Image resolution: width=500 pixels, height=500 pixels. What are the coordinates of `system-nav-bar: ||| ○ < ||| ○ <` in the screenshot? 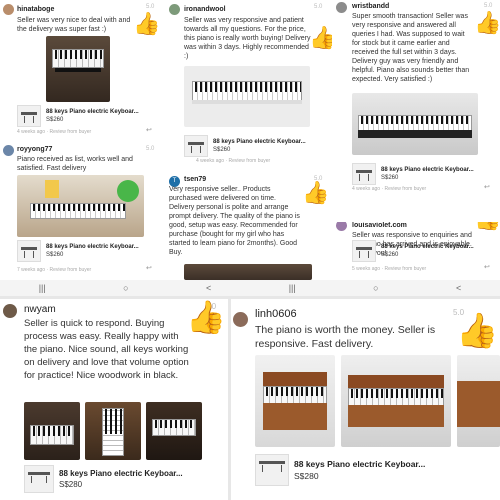 It's located at (250, 288).